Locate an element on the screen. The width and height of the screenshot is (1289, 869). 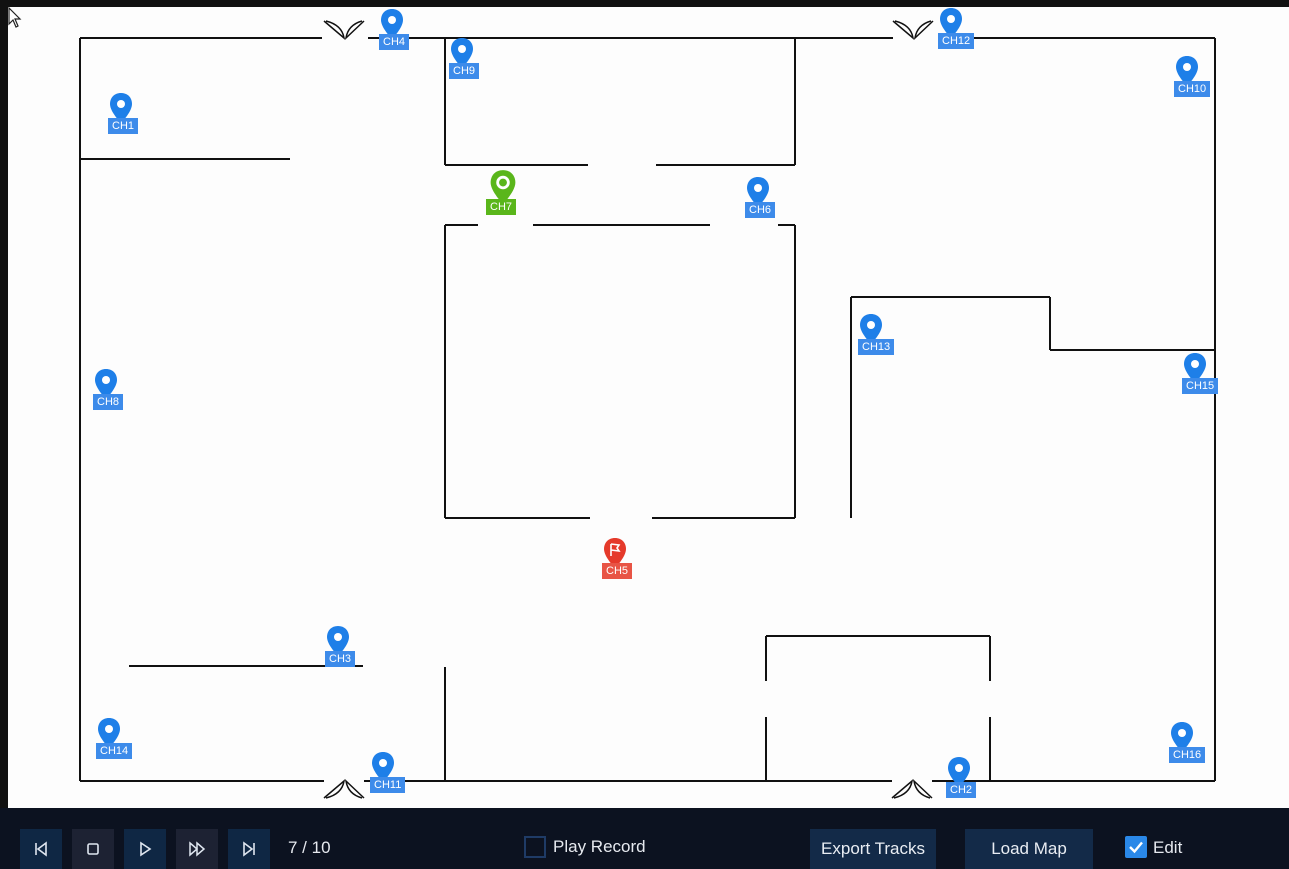
skip-next-button is located at coordinates (249, 849).